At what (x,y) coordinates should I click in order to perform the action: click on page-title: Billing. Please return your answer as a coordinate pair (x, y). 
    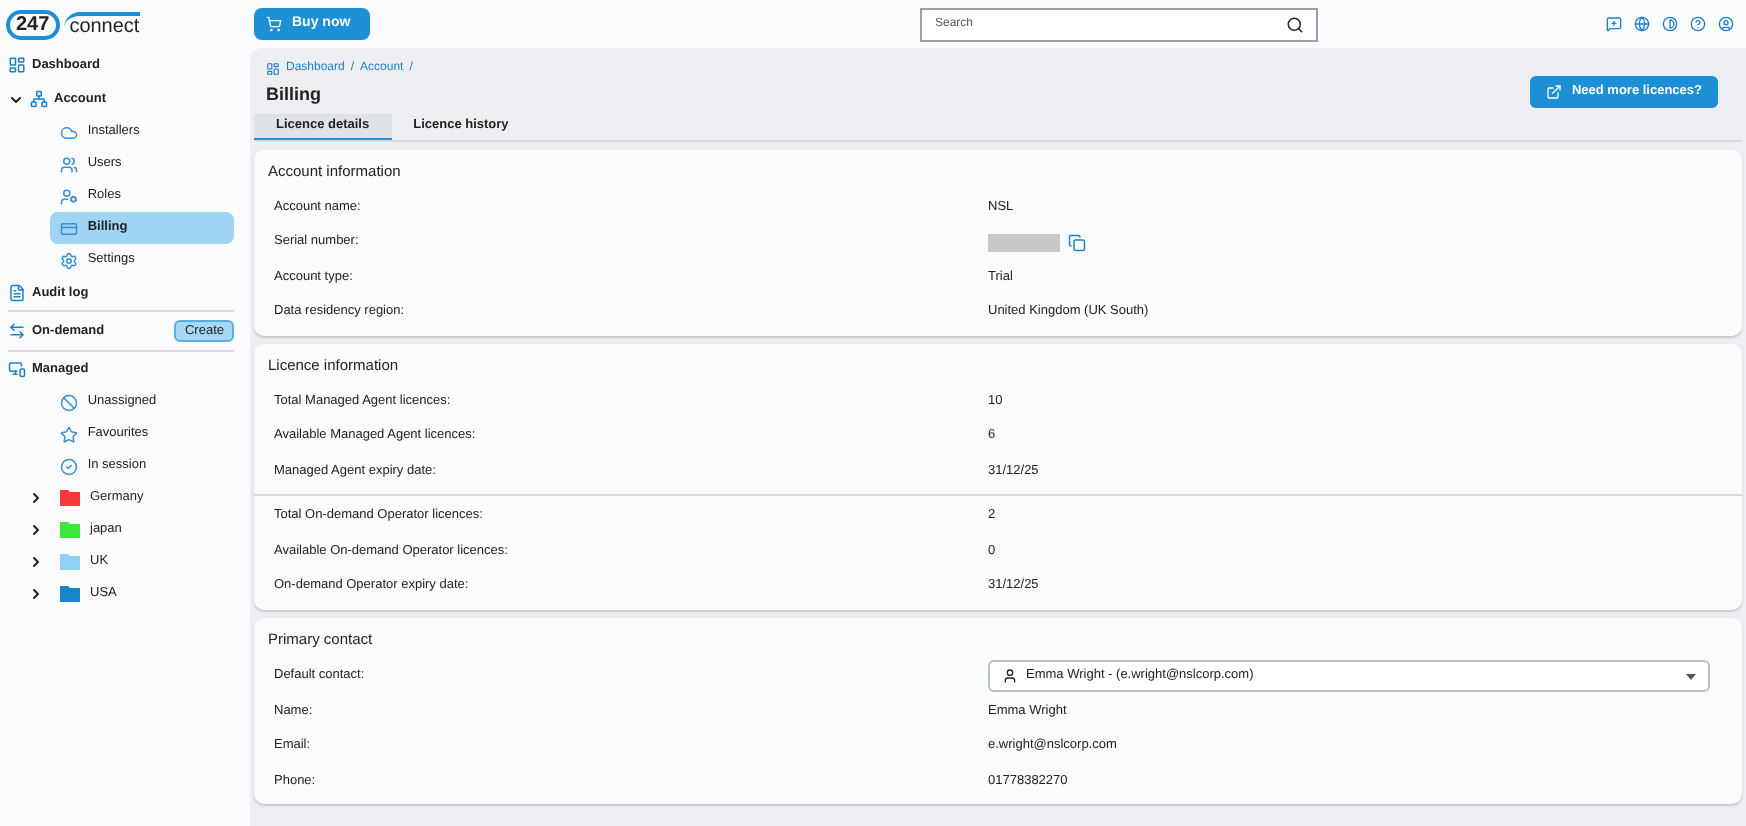
    Looking at the image, I should click on (294, 95).